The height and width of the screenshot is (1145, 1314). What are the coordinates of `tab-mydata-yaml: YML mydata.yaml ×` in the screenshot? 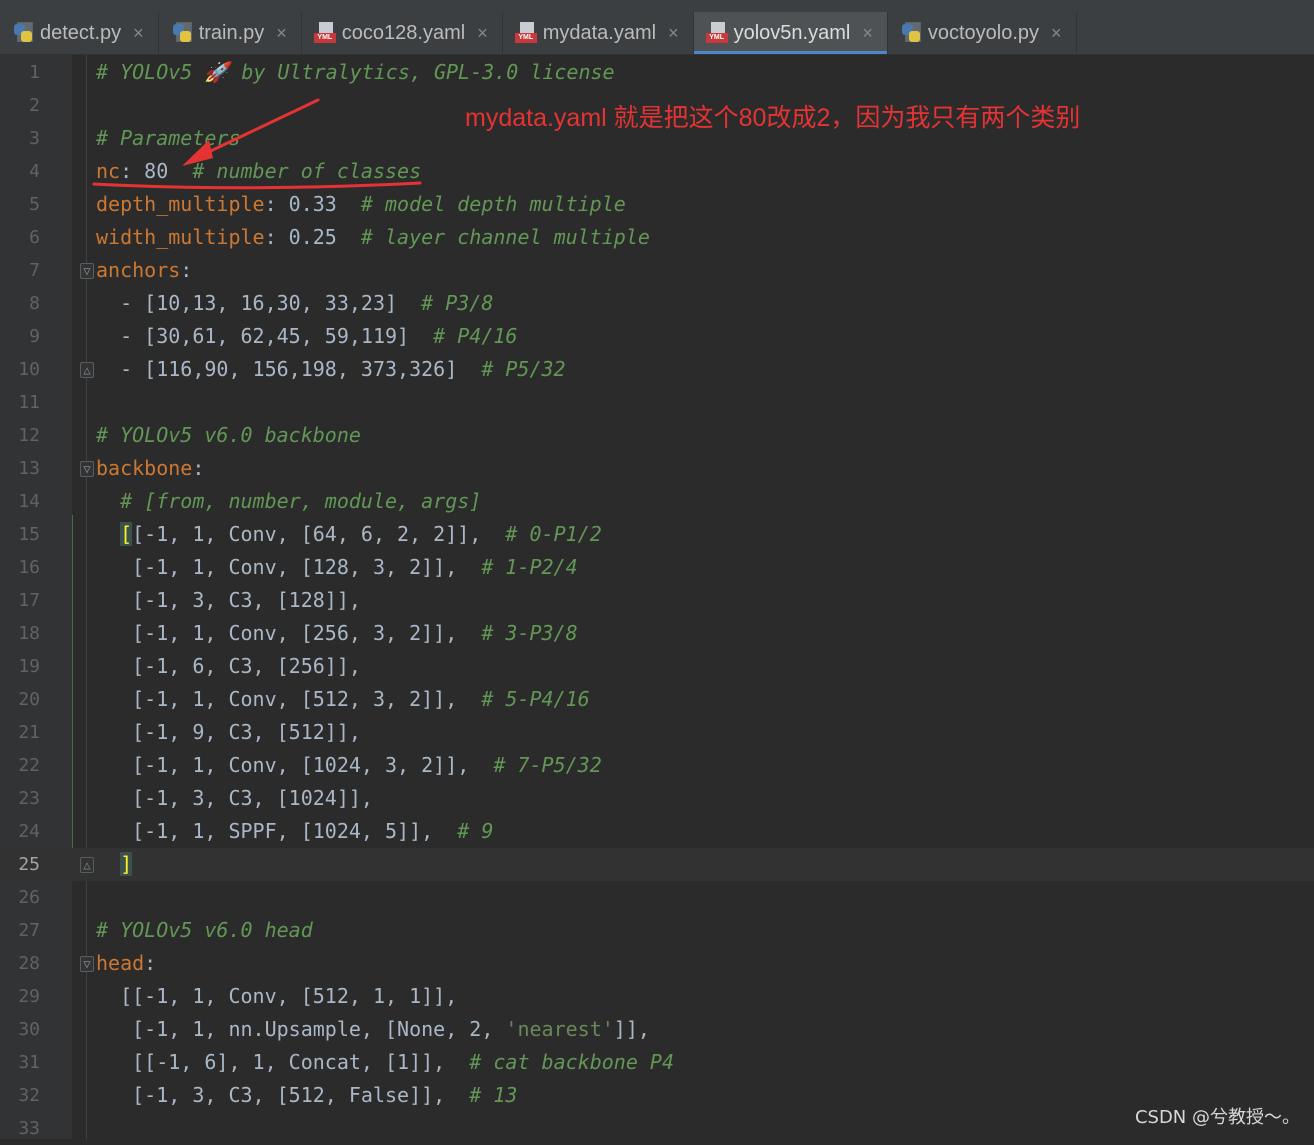 It's located at (598, 33).